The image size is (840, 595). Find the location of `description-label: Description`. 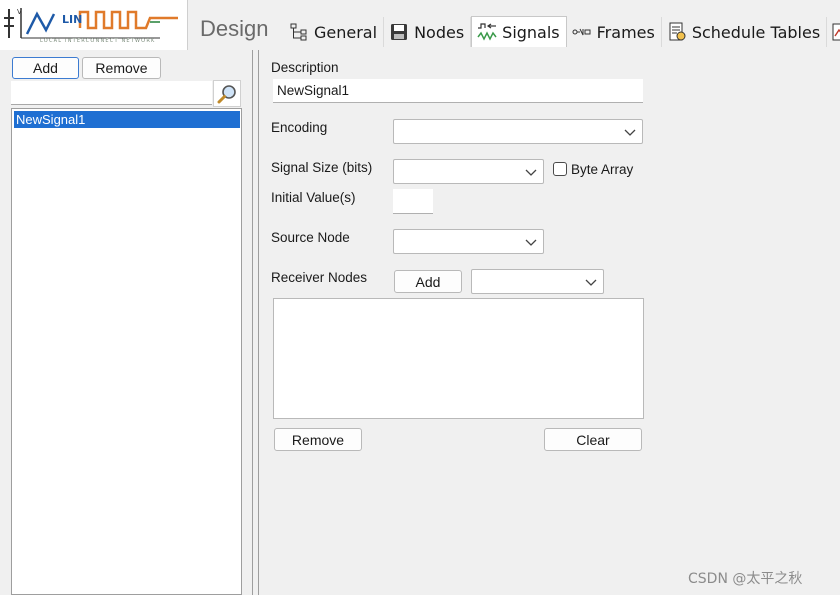

description-label: Description is located at coordinates (305, 67).